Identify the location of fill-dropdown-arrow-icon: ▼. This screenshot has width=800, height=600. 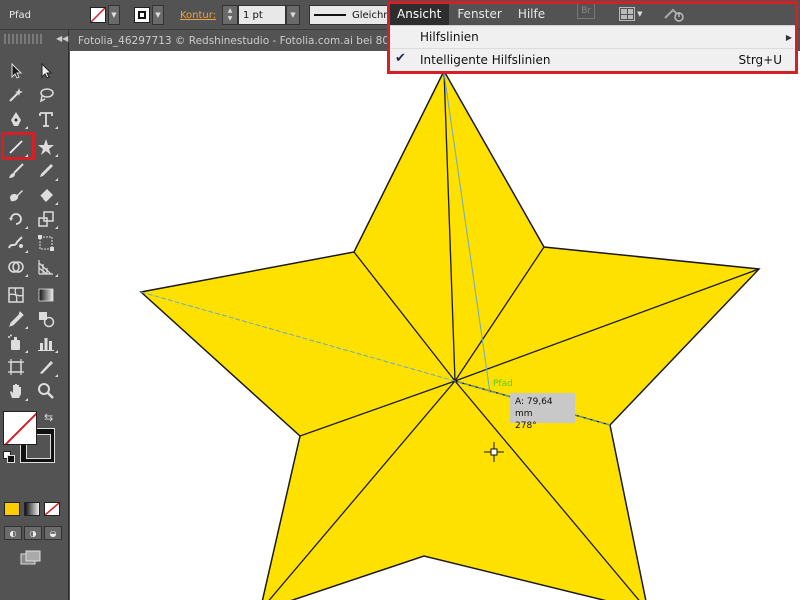
(114, 15).